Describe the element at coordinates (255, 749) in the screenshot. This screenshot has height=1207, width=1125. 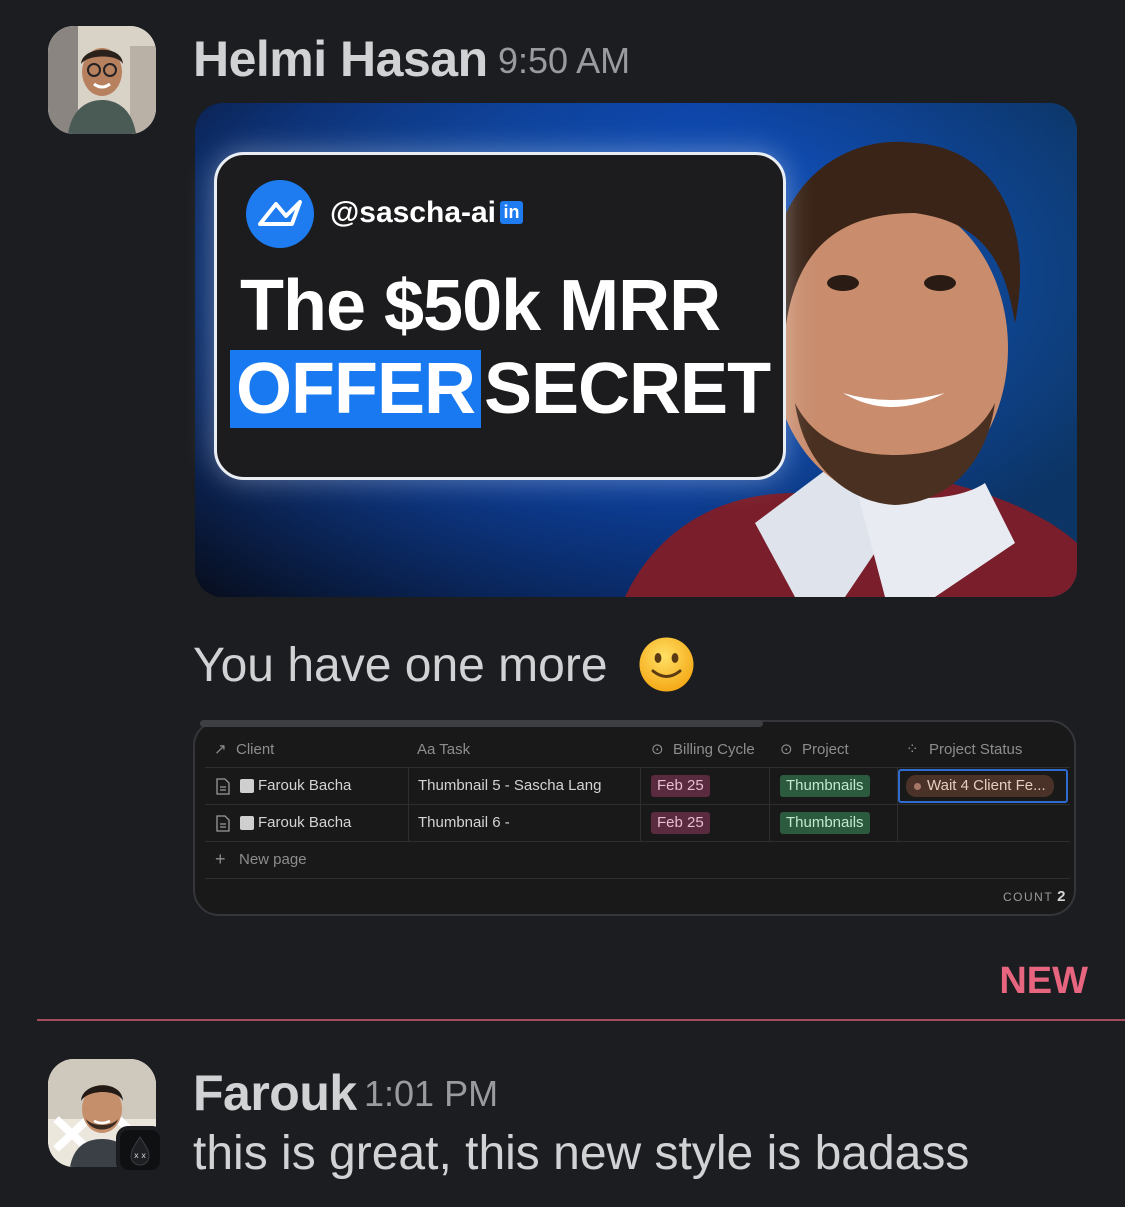
I see `column-header-client: Client` at that location.